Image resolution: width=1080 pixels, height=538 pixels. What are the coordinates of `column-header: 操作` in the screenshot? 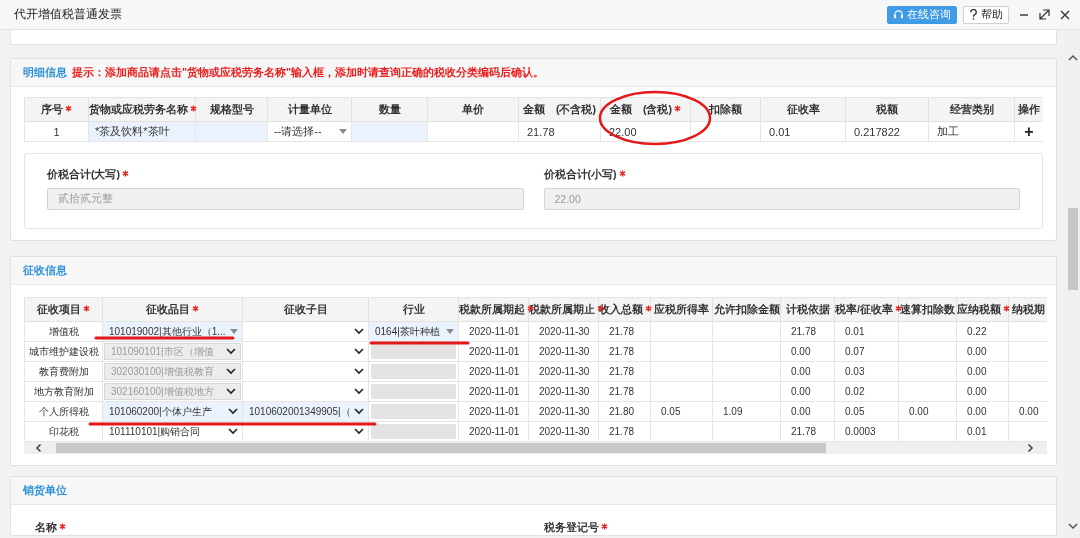 It's located at (1028, 109).